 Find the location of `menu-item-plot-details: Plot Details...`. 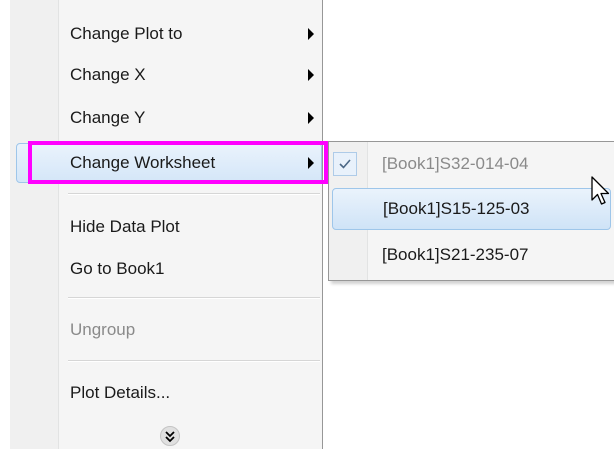

menu-item-plot-details: Plot Details... is located at coordinates (166, 393).